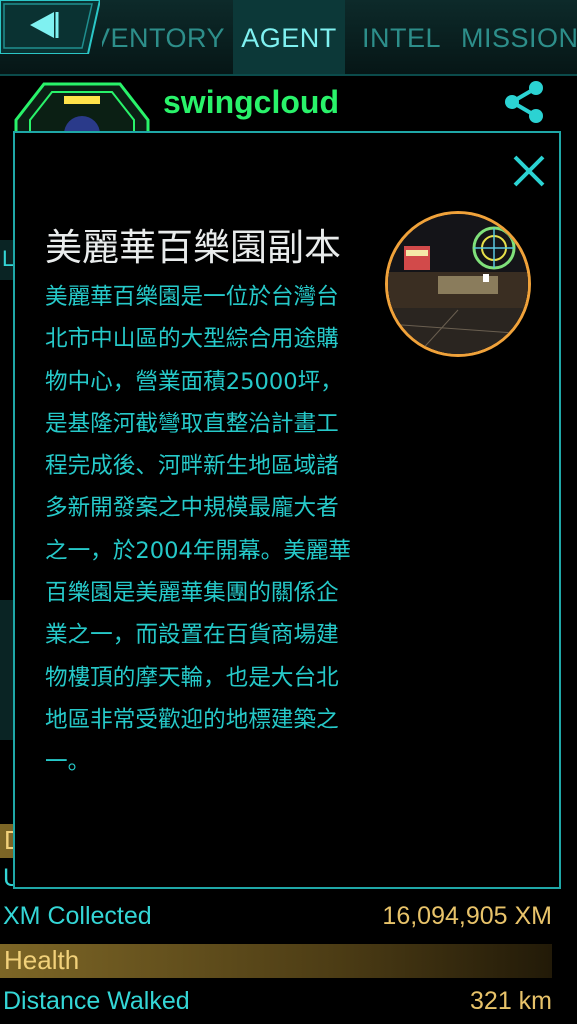 The image size is (577, 1024). What do you see at coordinates (467, 916) in the screenshot?
I see `stat-value: 16,094,905 XM` at bounding box center [467, 916].